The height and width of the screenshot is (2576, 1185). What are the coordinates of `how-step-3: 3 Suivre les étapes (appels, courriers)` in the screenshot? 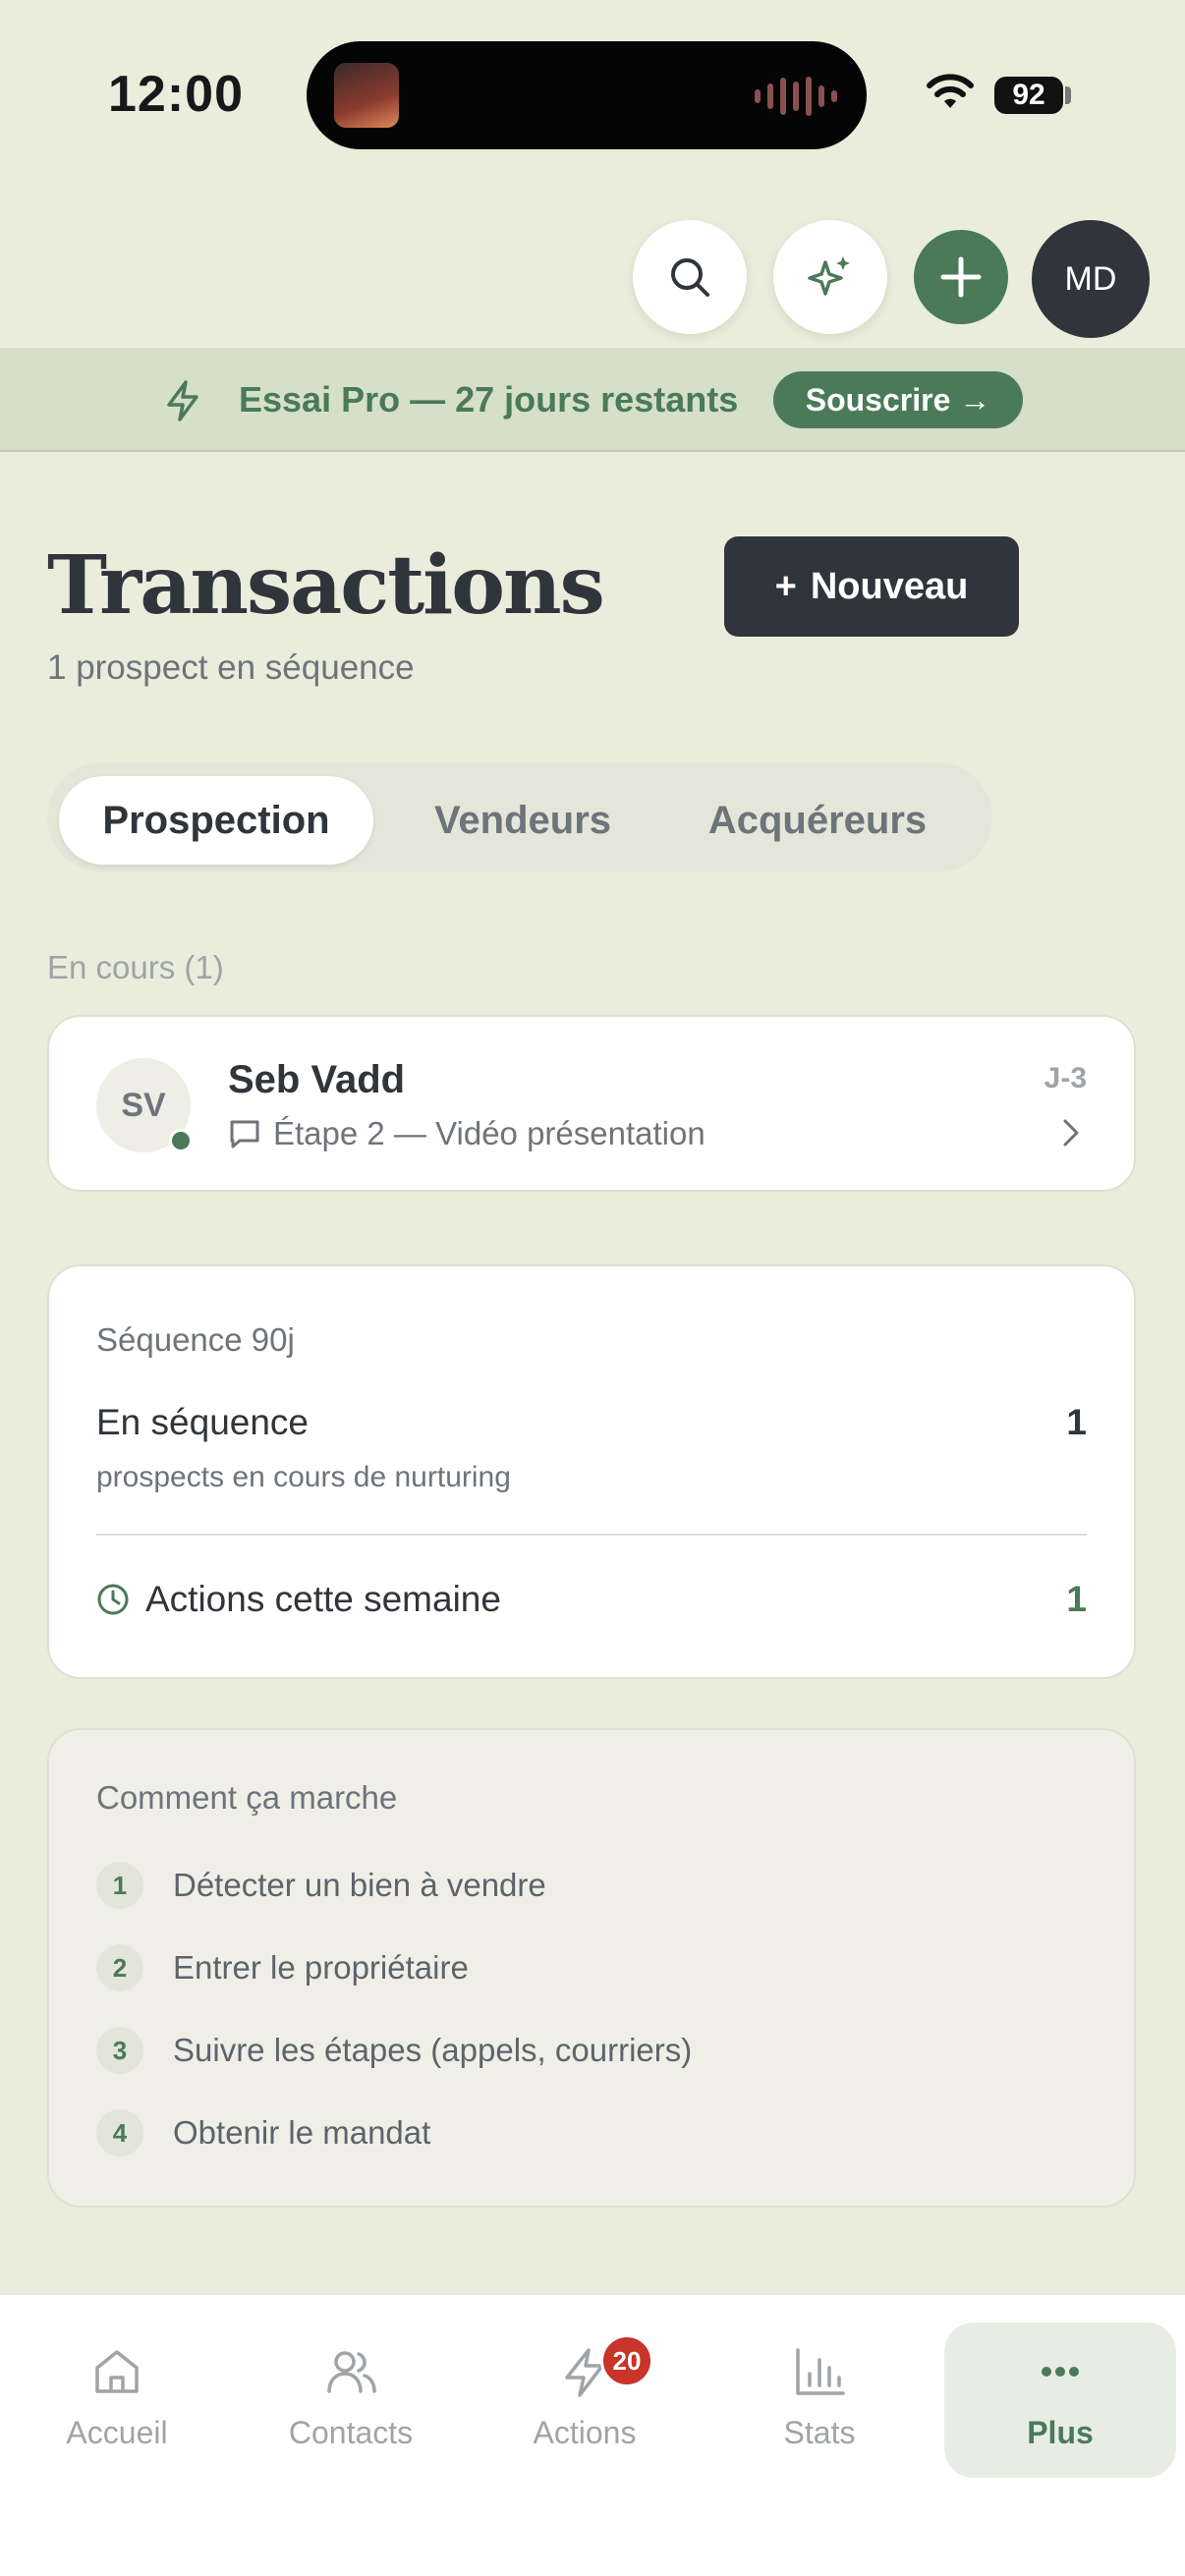 It's located at (394, 2050).